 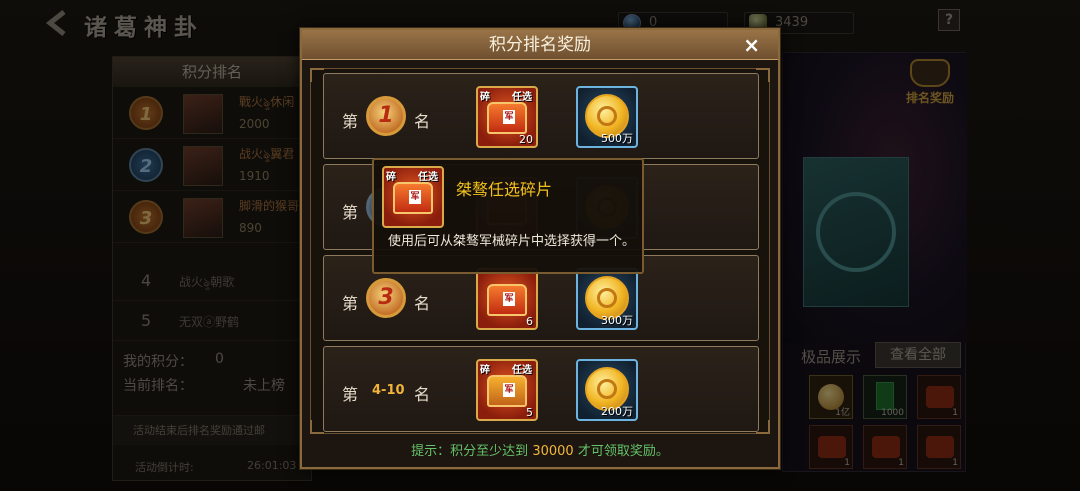 I want to click on reward-row: 第 4-10 名 军 碎 任选 5 200万, so click(x=541, y=389).